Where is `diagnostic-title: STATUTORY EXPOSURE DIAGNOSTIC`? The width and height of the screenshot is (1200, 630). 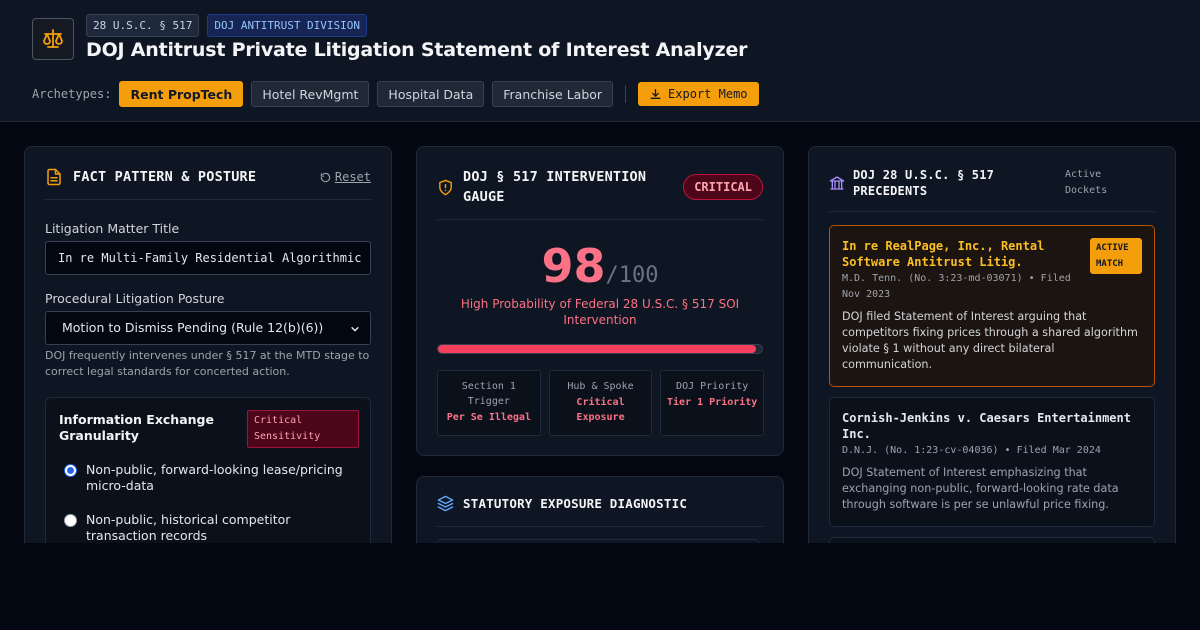
diagnostic-title: STATUTORY EXPOSURE DIAGNOSTIC is located at coordinates (575, 503).